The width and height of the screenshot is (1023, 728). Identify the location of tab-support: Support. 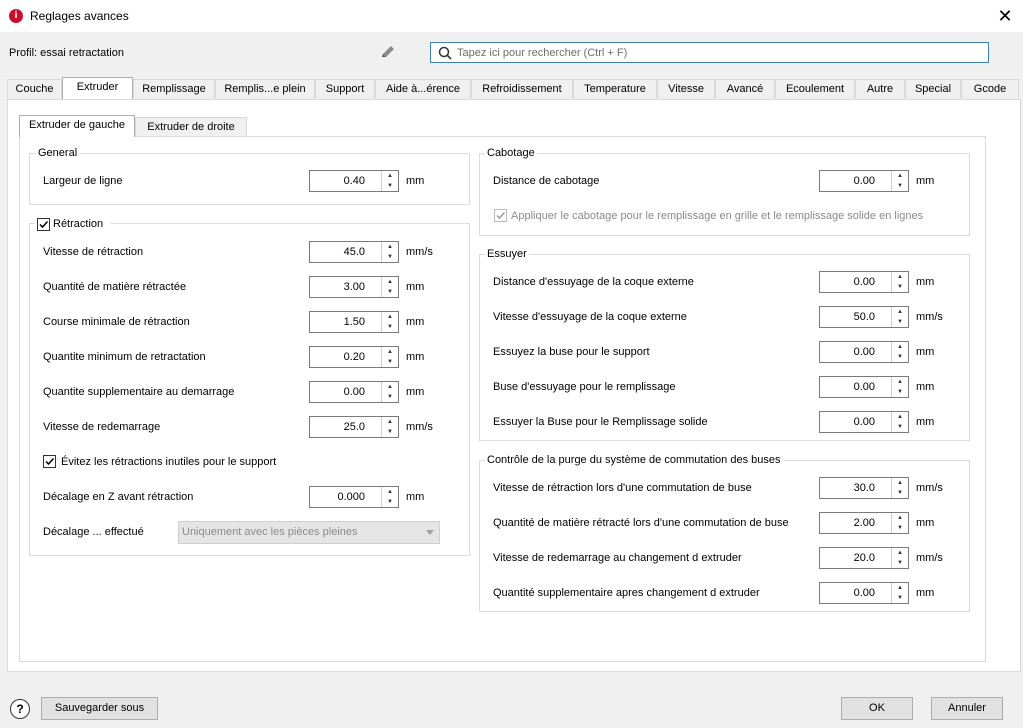
(345, 88).